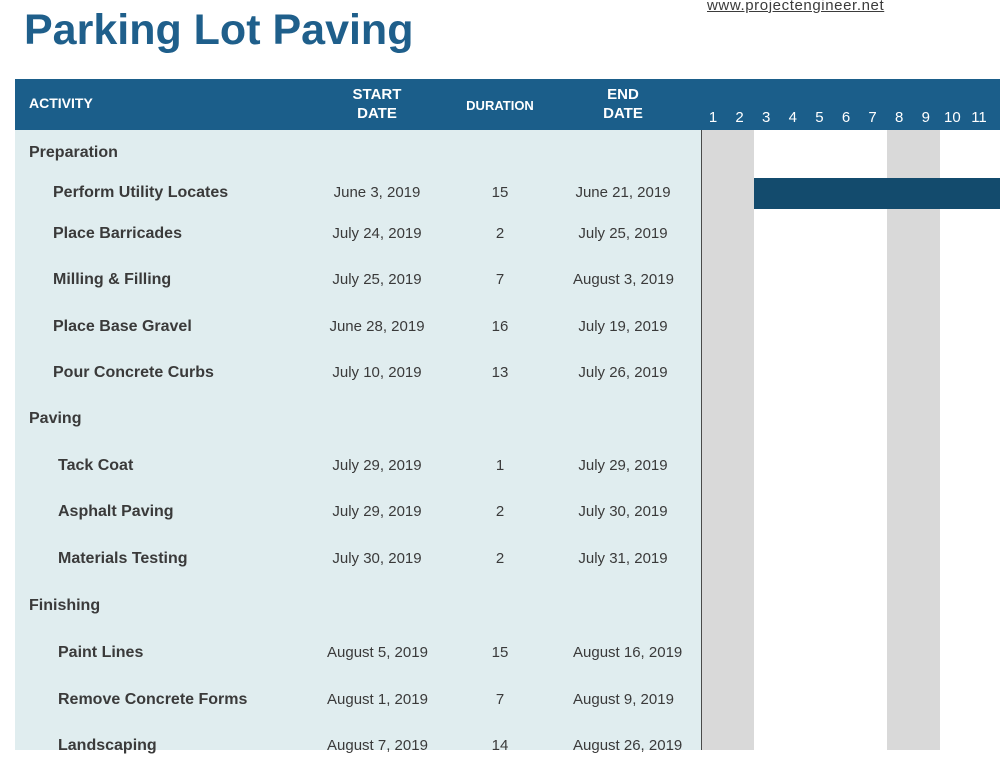 The width and height of the screenshot is (1000, 763). What do you see at coordinates (500, 326) in the screenshot?
I see `duration-cell: 16` at bounding box center [500, 326].